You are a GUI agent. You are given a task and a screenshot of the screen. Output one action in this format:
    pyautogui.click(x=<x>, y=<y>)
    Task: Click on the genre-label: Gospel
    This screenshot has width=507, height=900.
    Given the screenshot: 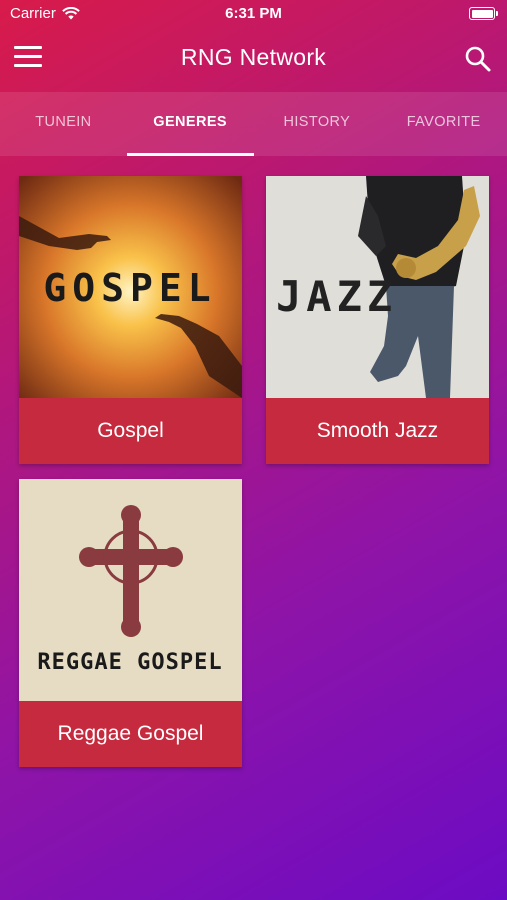 What is the action you would take?
    pyautogui.click(x=130, y=431)
    